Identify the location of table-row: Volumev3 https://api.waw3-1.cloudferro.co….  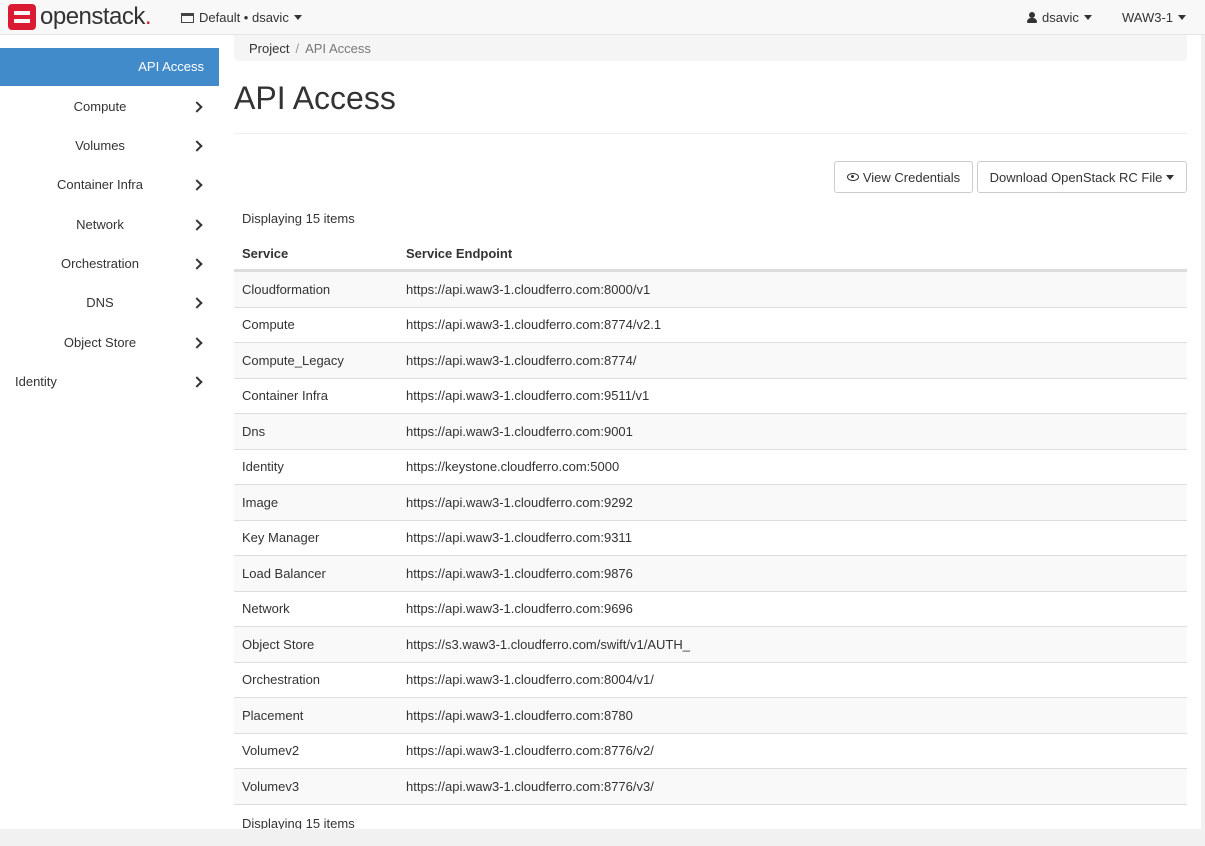
(710, 786).